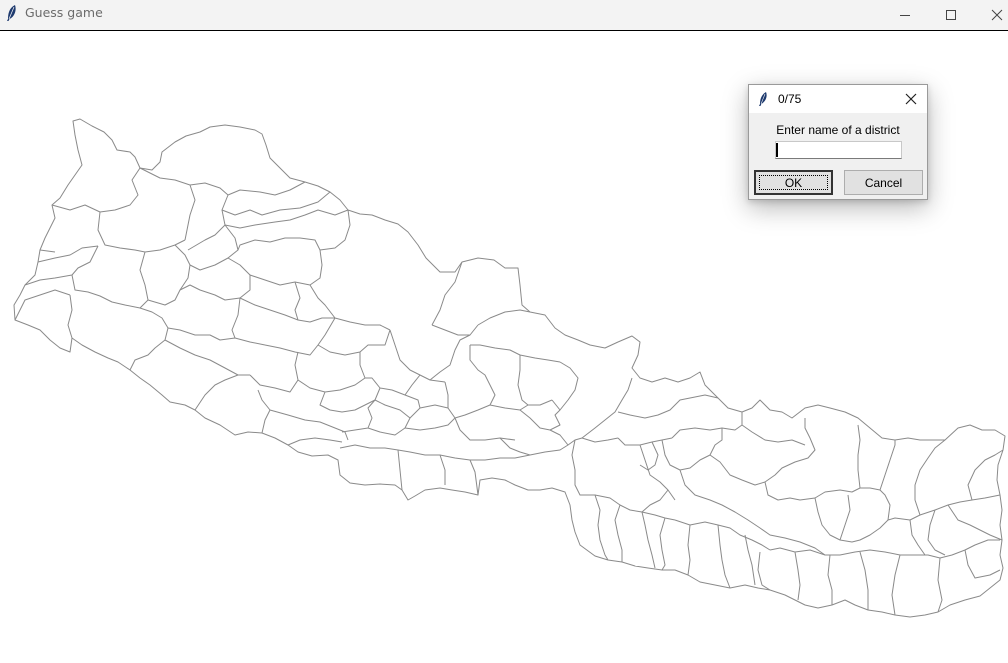 The width and height of the screenshot is (1008, 663). Describe the element at coordinates (504, 15) in the screenshot. I see `window-titlebar: Guess game` at that location.